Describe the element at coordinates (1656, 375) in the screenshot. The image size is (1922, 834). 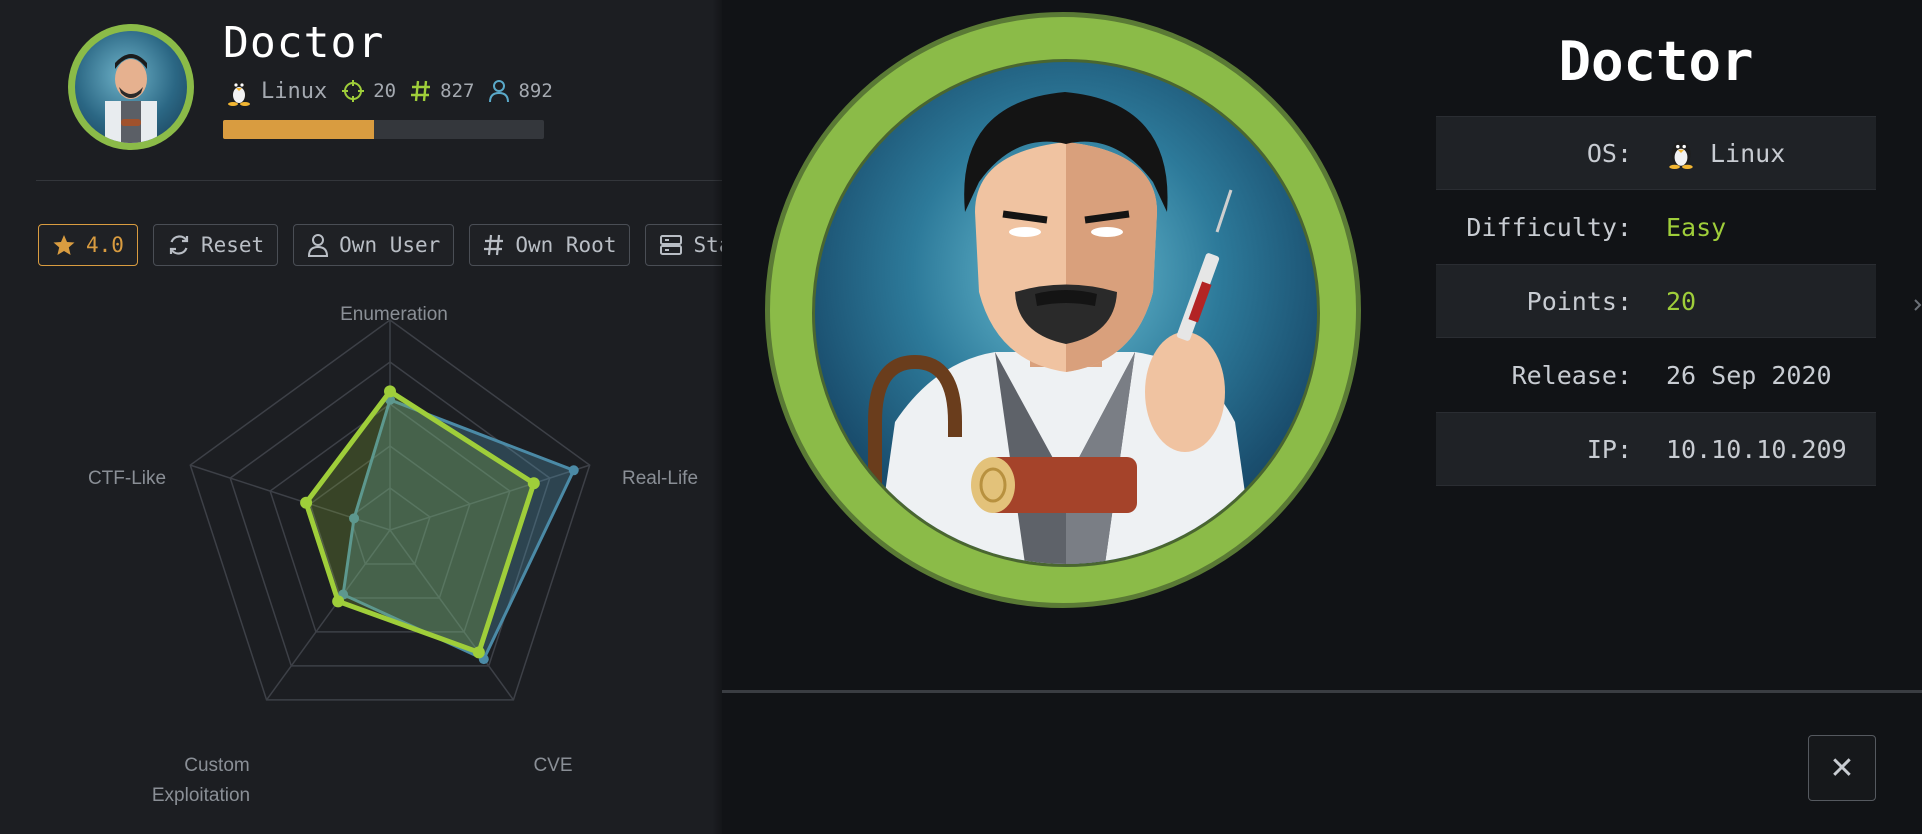
I see `info-row-release: Release: 26 Sep 2020` at that location.